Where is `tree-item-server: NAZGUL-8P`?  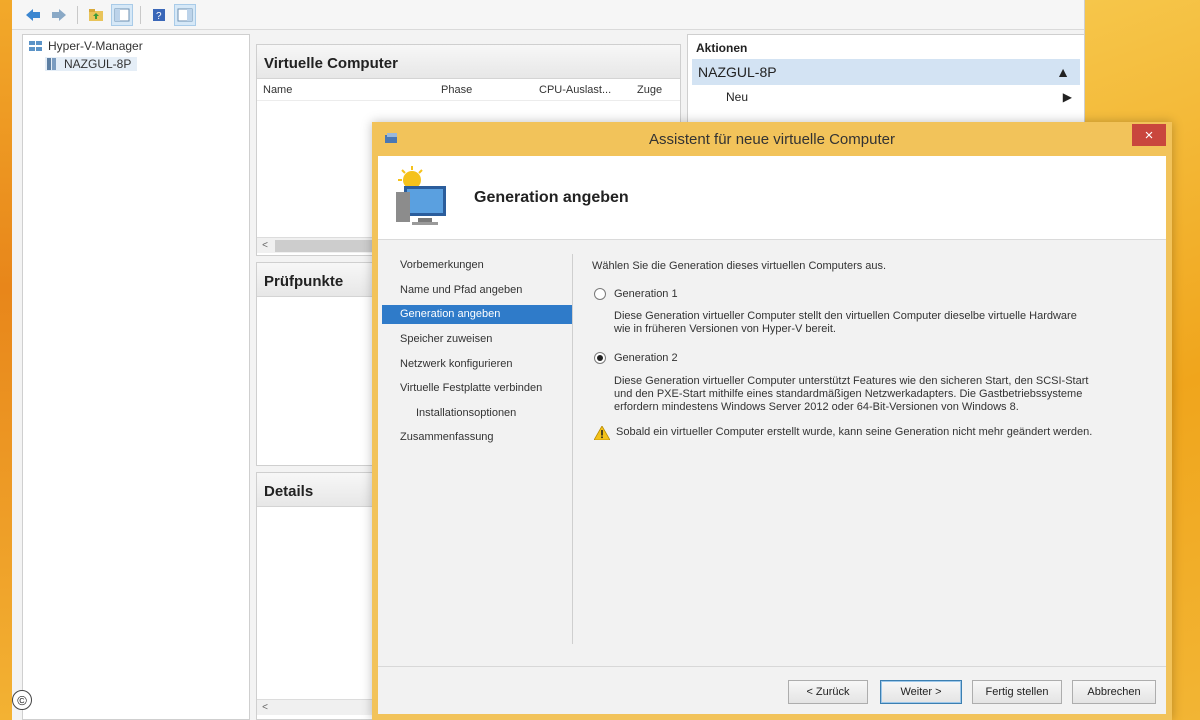
tree-item-server: NAZGUL-8P is located at coordinates (91, 64).